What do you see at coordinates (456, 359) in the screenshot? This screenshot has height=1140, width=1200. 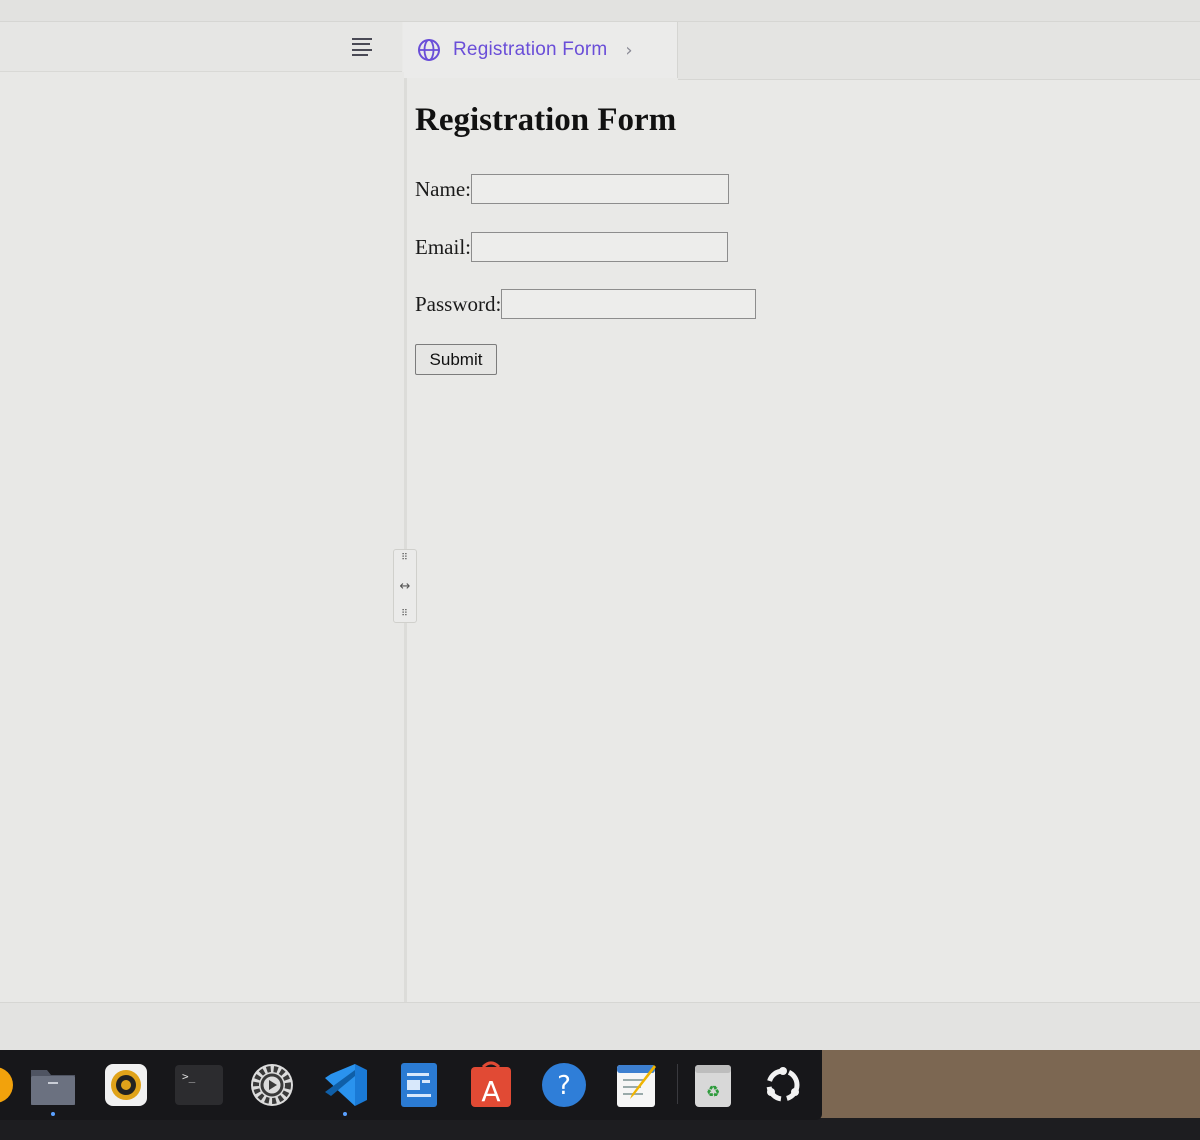 I see `submit-button: Submit` at bounding box center [456, 359].